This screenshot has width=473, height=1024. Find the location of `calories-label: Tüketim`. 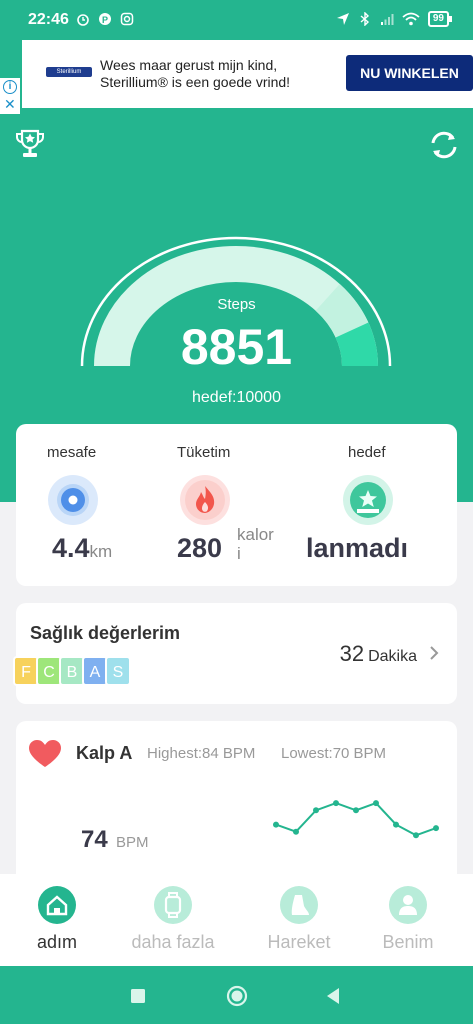

calories-label: Tüketim is located at coordinates (204, 452).